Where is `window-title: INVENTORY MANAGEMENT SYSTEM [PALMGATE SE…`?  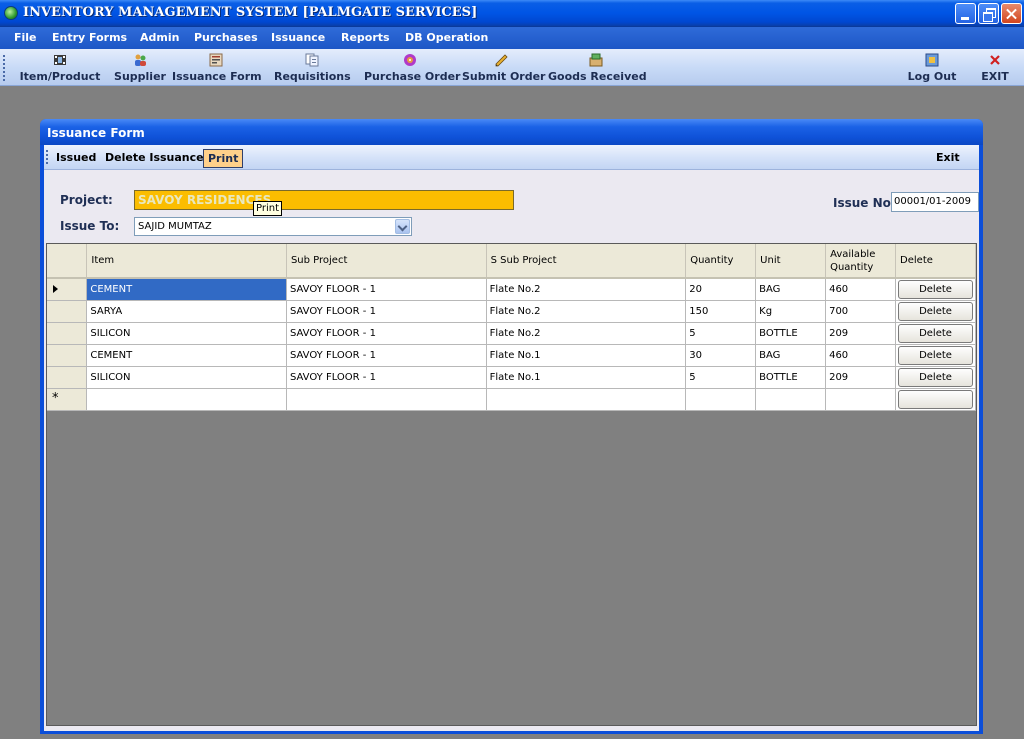
window-title: INVENTORY MANAGEMENT SYSTEM [PALMGATE SE… is located at coordinates (250, 12).